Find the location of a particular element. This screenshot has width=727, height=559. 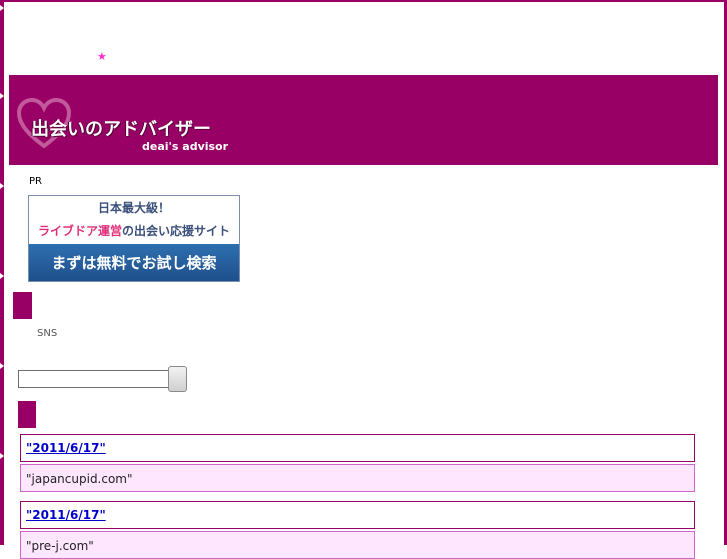

entry-site: "japancupid.com" is located at coordinates (79, 479).